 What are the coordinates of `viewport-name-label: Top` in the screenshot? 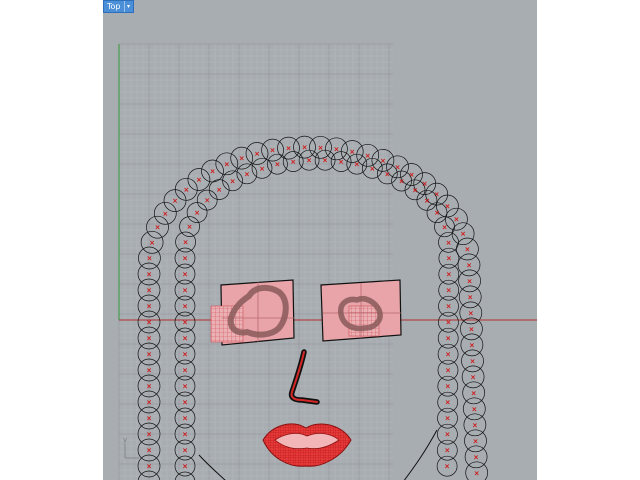 It's located at (114, 6).